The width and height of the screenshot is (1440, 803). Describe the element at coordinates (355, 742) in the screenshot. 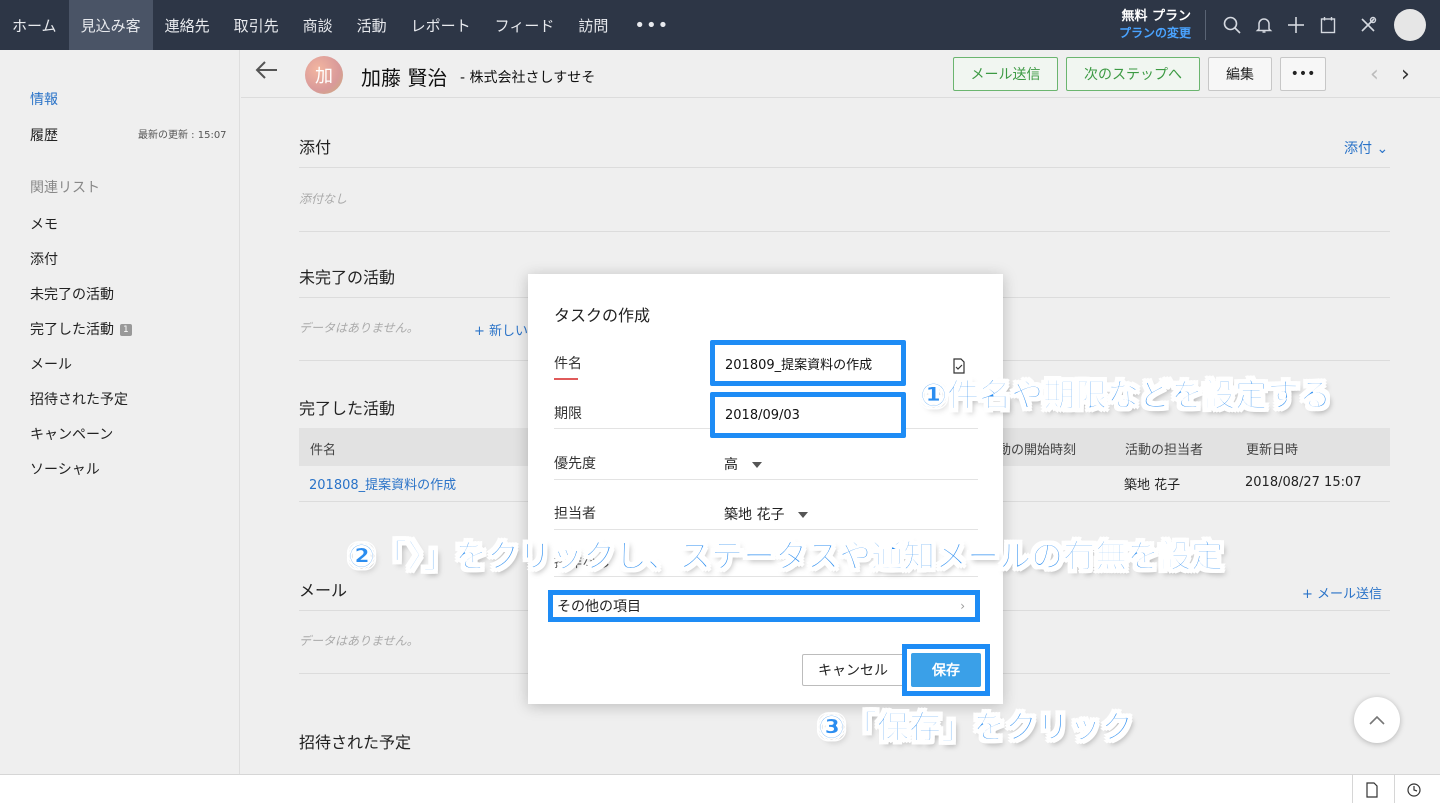

I see `invited-meetings-title: 招待された予定` at that location.